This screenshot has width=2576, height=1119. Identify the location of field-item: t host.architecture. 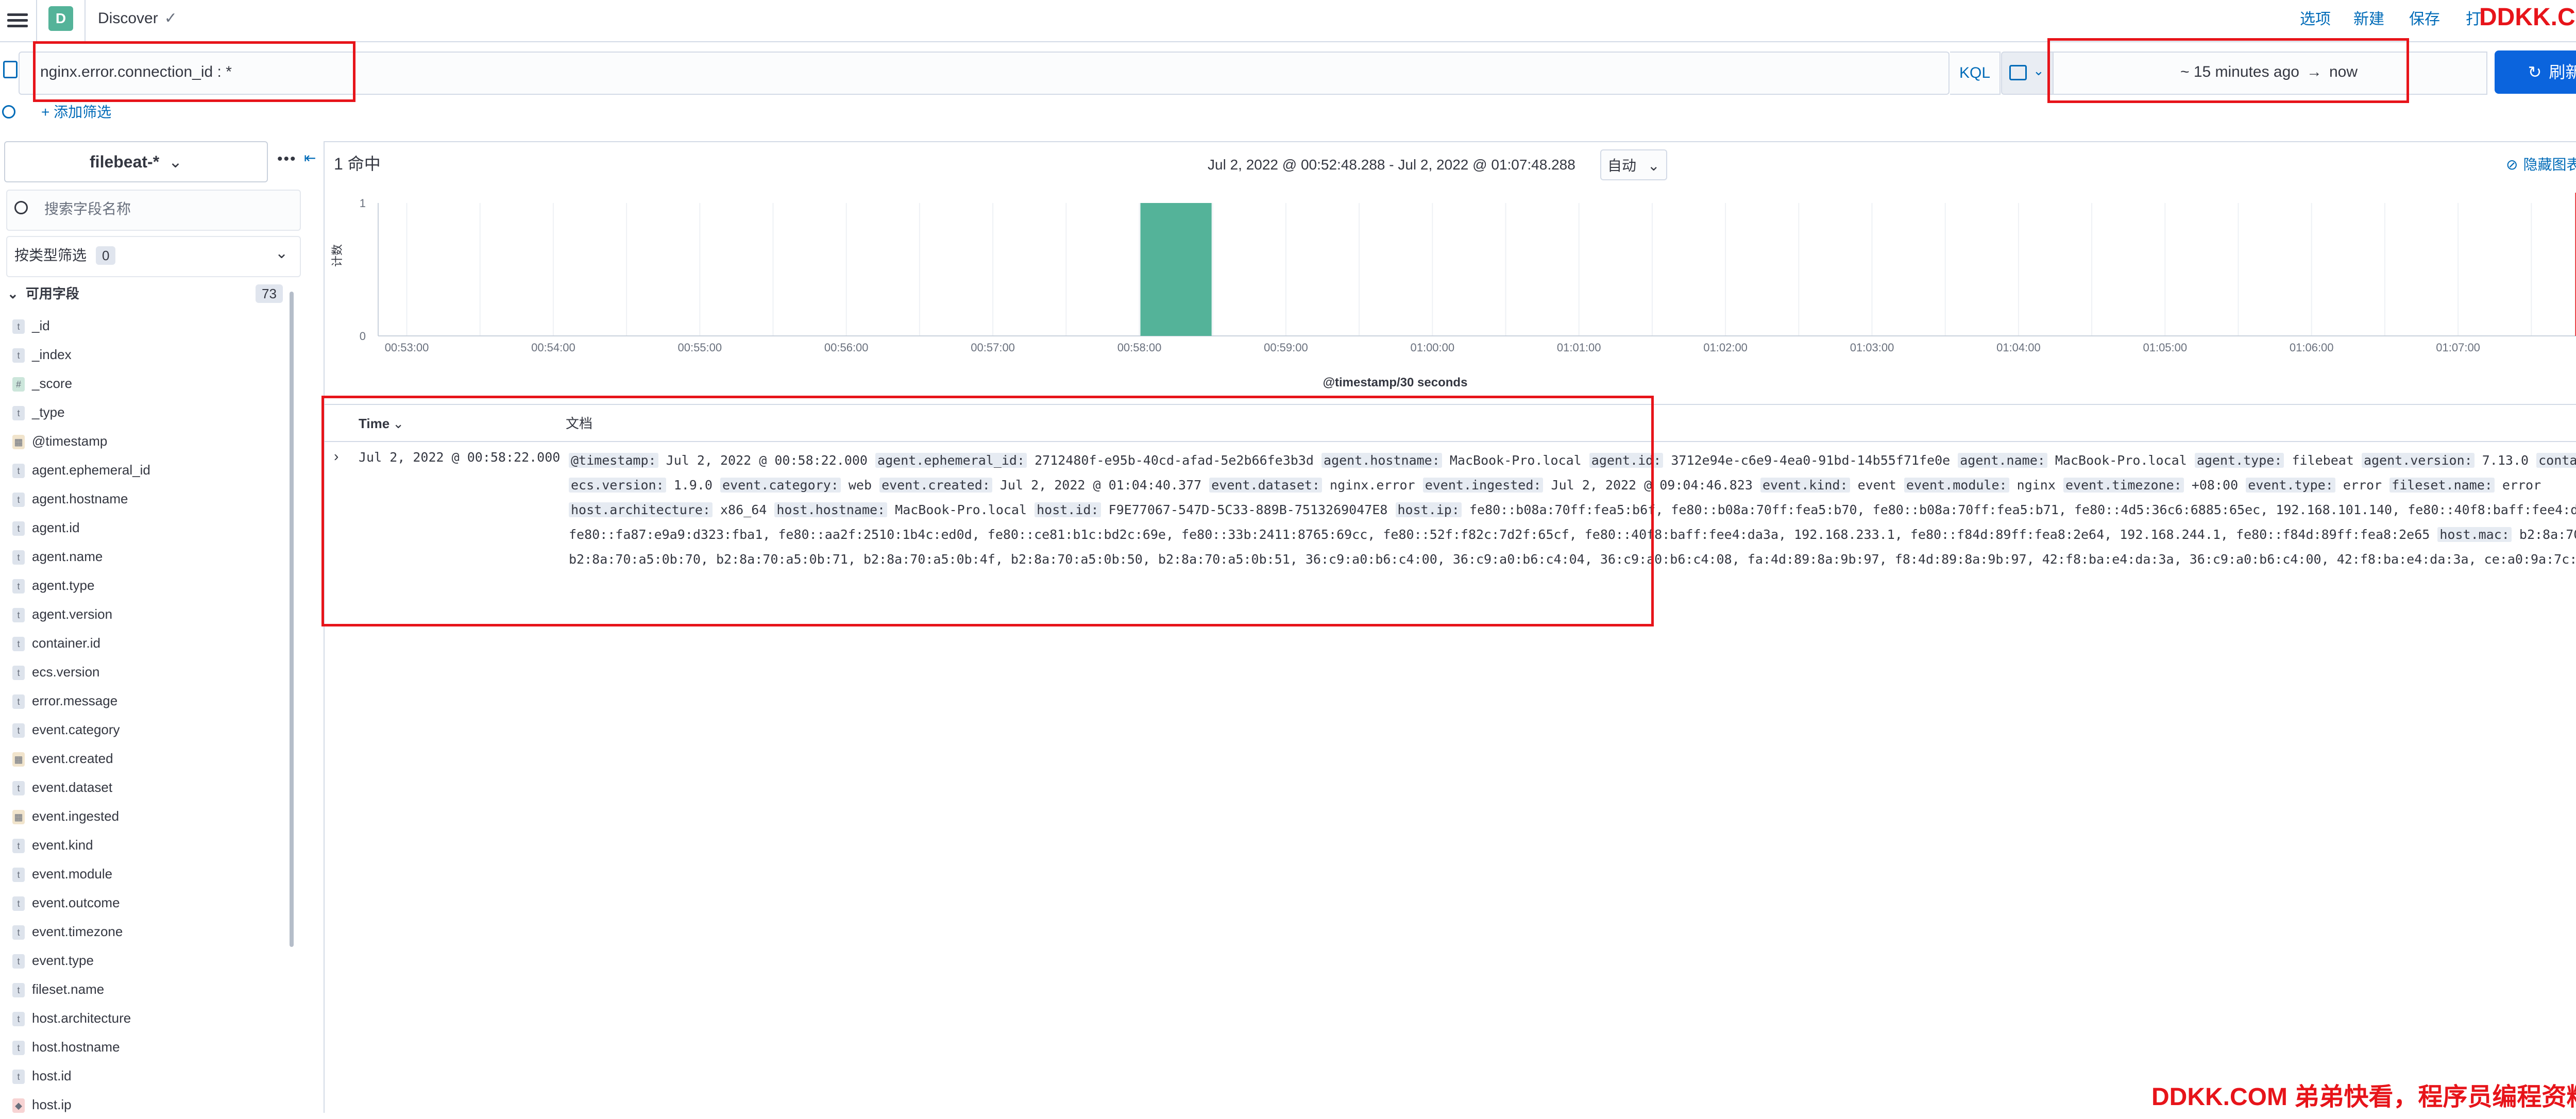
(71, 1018).